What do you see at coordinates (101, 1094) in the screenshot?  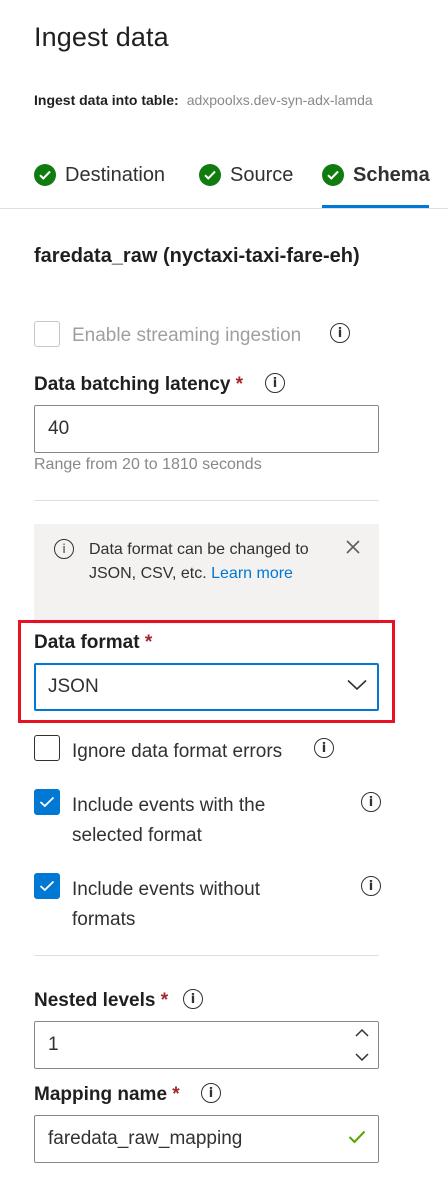 I see `mapping-name-label-text: Mapping name` at bounding box center [101, 1094].